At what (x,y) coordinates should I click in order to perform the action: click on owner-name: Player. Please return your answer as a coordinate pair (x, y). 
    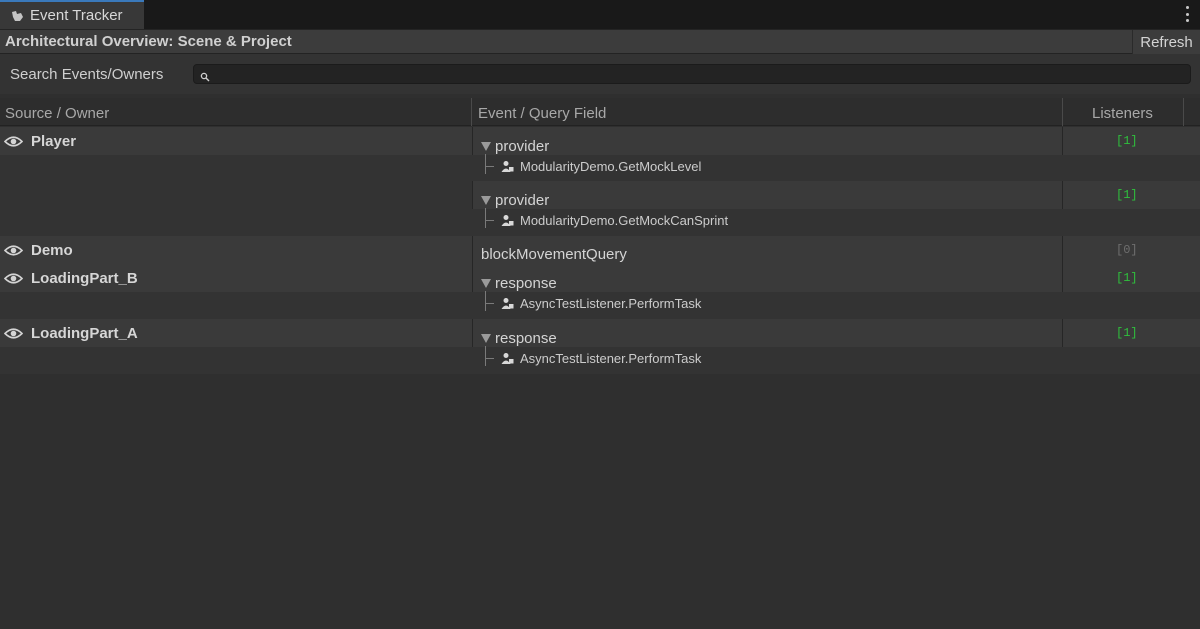
    Looking at the image, I should click on (53, 141).